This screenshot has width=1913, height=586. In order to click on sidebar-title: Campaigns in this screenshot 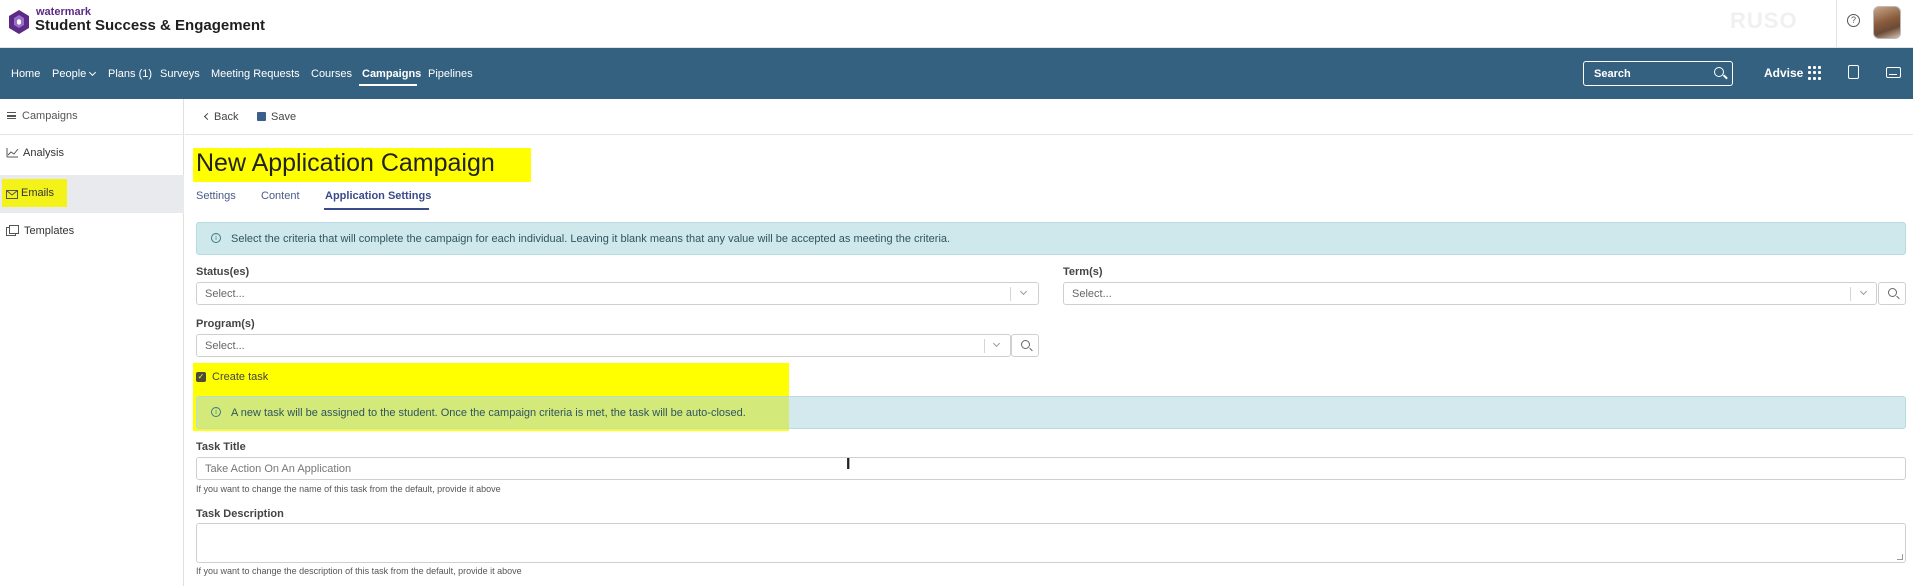, I will do `click(50, 116)`.